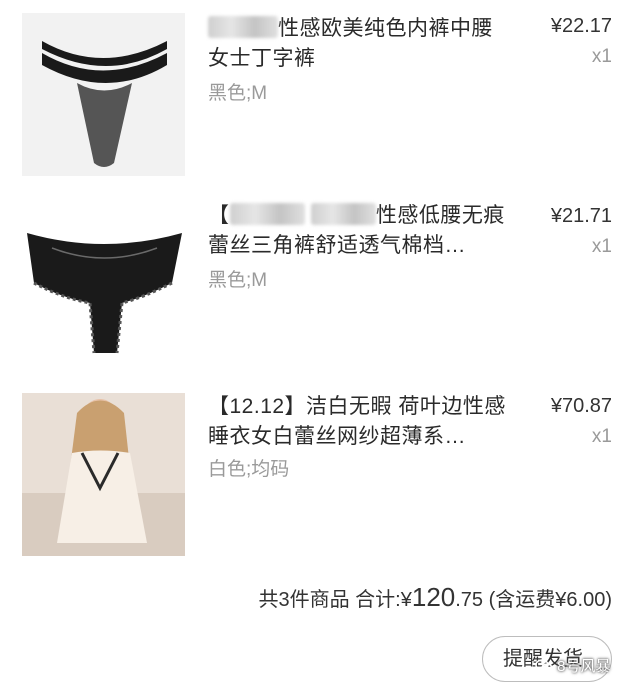 The height and width of the screenshot is (699, 637). I want to click on black-thong-product-image, so click(103, 94).